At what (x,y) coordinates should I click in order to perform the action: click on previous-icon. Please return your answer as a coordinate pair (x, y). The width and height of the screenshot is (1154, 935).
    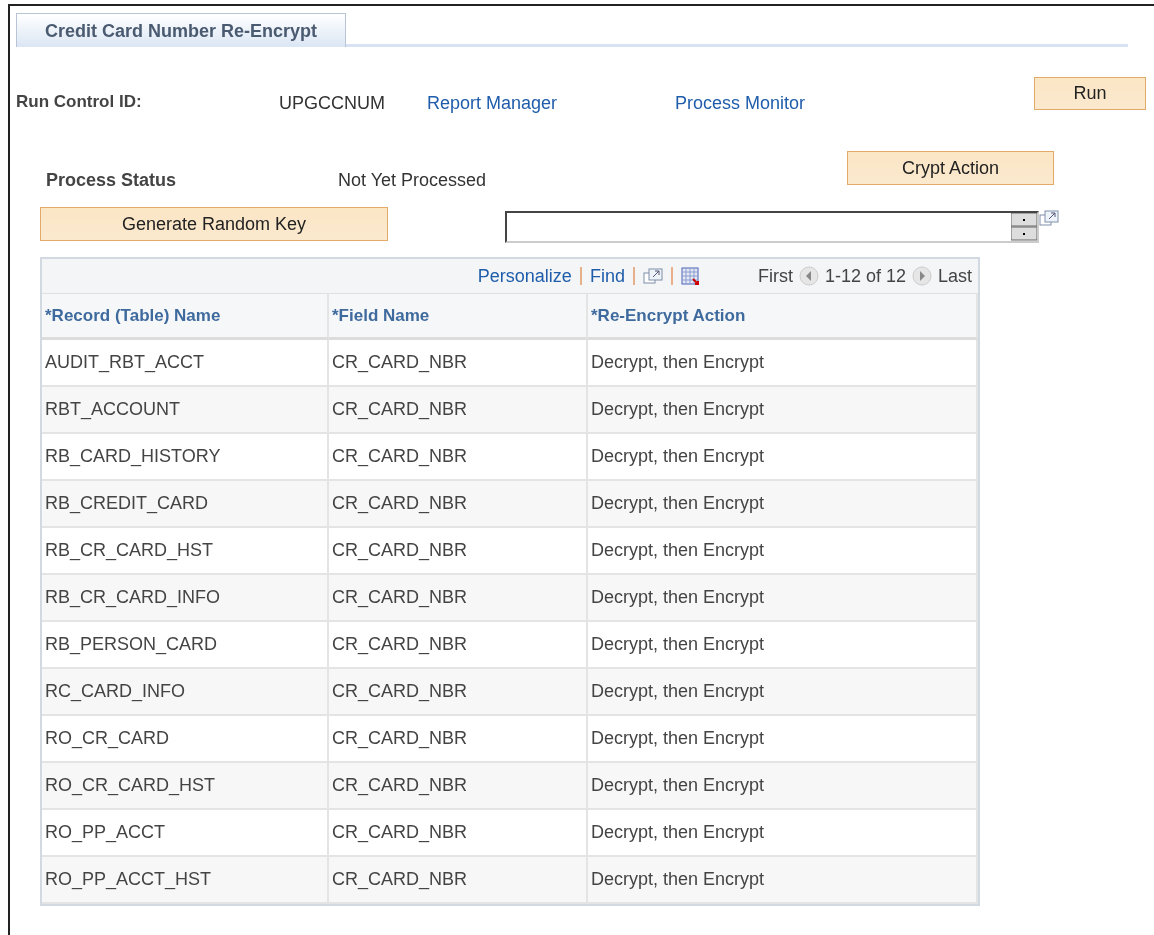
    Looking at the image, I should click on (808, 276).